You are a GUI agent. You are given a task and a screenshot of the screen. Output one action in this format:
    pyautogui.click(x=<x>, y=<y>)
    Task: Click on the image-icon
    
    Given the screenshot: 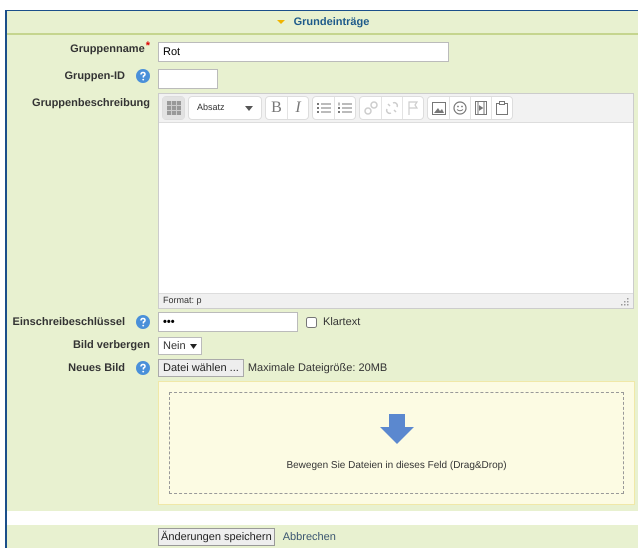 What is the action you would take?
    pyautogui.click(x=439, y=108)
    